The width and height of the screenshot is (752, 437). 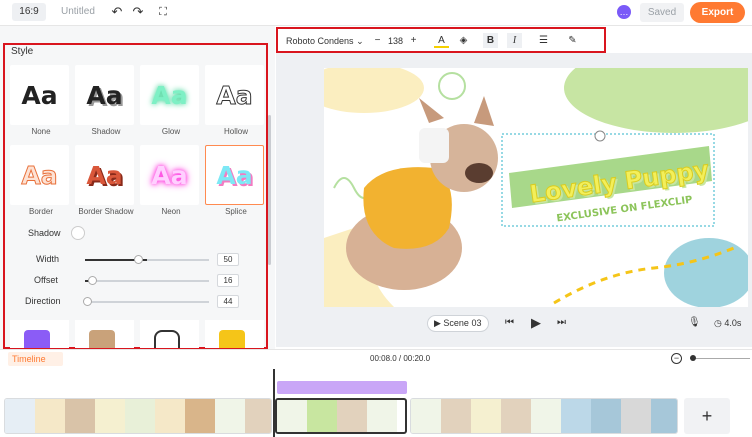 What do you see at coordinates (543, 40) in the screenshot?
I see `line-spacing-icon: ☰` at bounding box center [543, 40].